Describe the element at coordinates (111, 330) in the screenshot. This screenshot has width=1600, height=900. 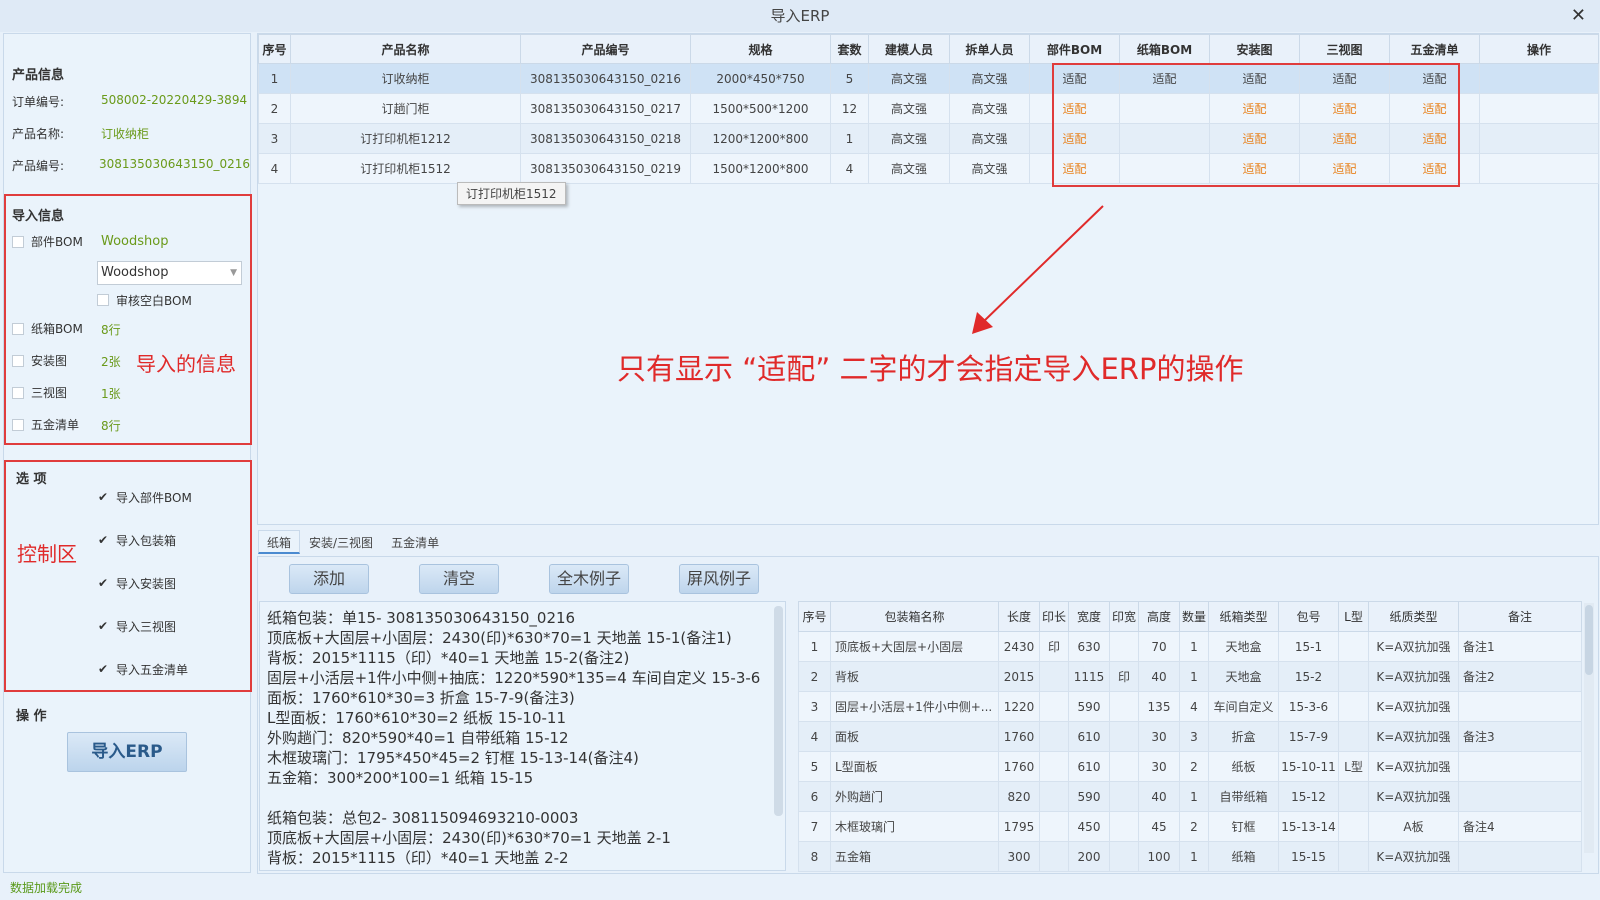
I see `carton-bom-value: 8行` at that location.